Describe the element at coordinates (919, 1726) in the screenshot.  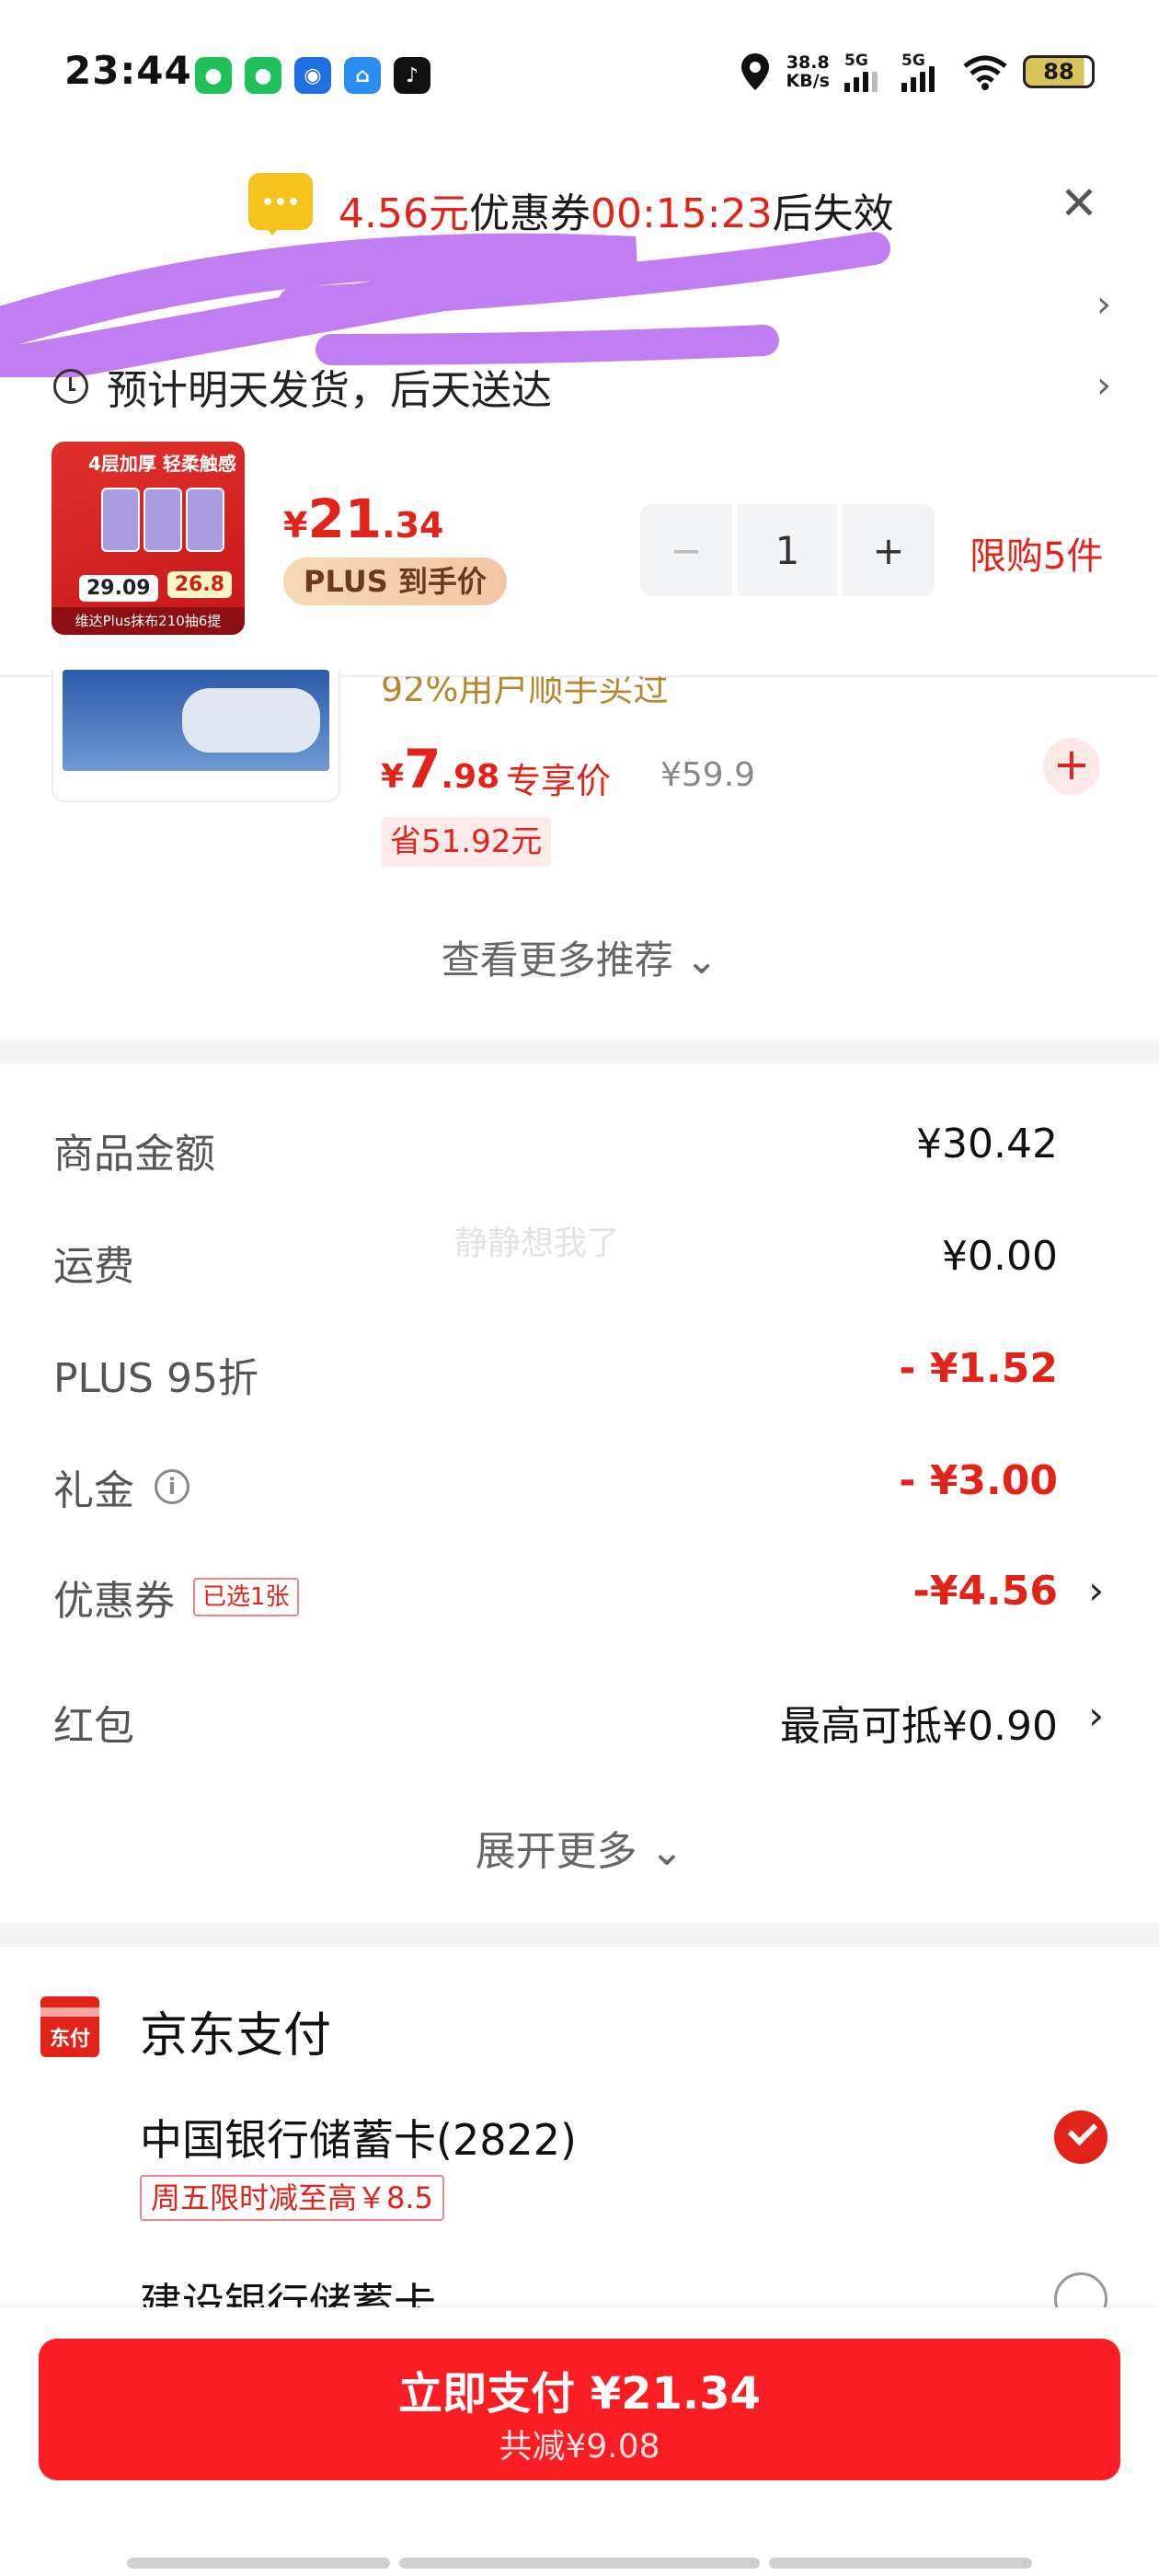
I see `red-packet-value: 最高可抵¥0.90` at that location.